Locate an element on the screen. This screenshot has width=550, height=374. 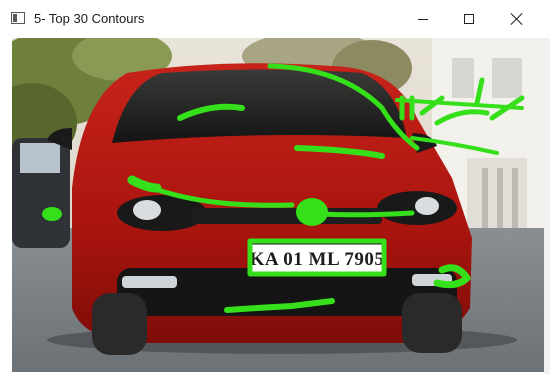
window-edge is located at coordinates (547, 206).